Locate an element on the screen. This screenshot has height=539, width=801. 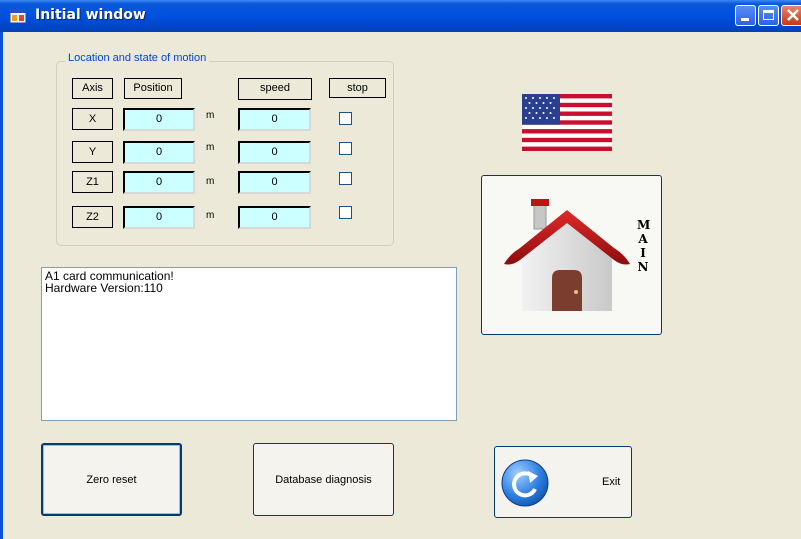
main-letter: M is located at coordinates (644, 225).